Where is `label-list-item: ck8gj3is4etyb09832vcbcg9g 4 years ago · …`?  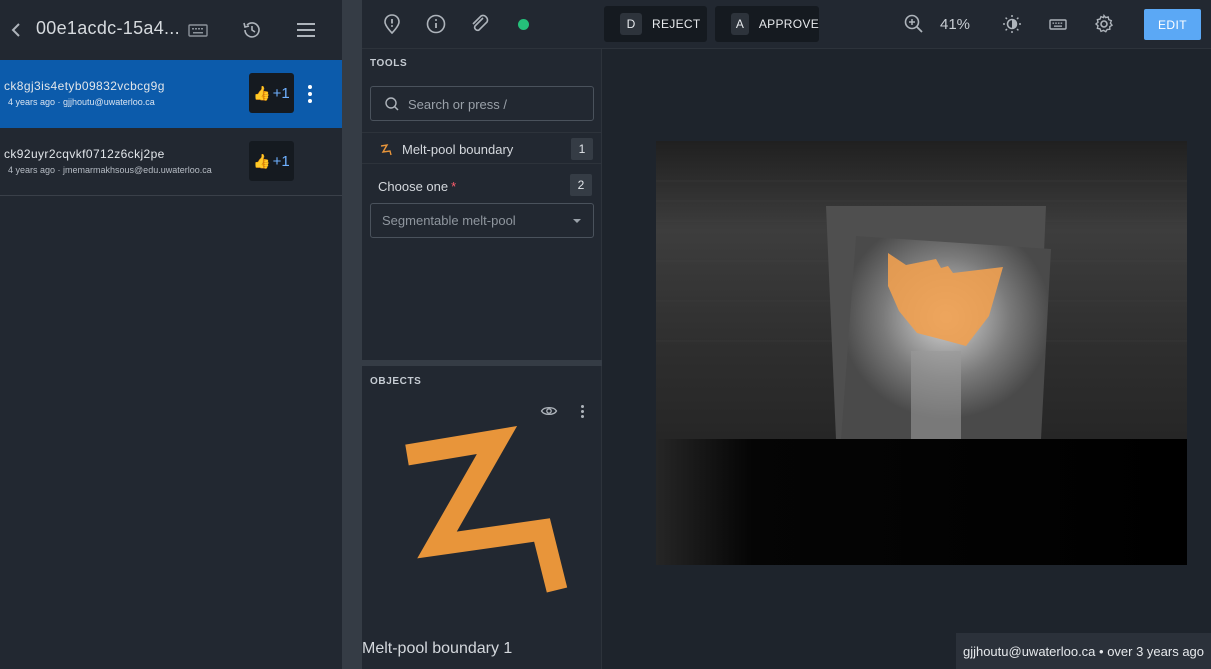 label-list-item: ck8gj3is4etyb09832vcbcg9g 4 years ago · … is located at coordinates (171, 94).